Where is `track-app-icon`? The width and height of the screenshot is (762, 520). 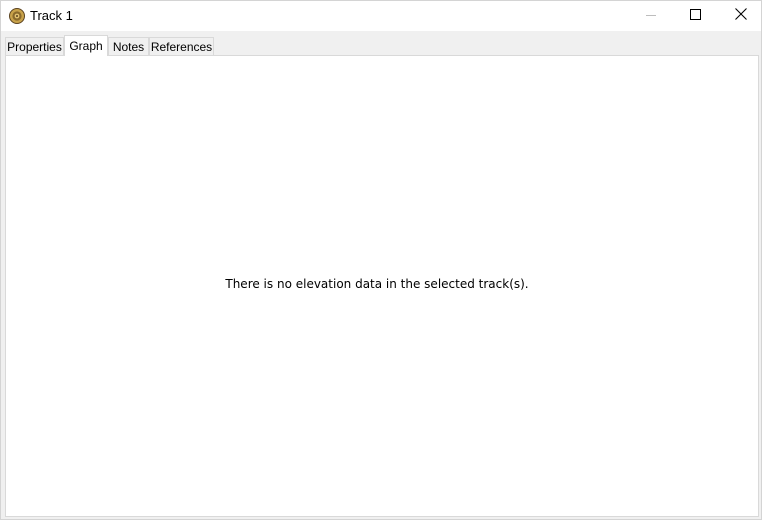 track-app-icon is located at coordinates (17, 16).